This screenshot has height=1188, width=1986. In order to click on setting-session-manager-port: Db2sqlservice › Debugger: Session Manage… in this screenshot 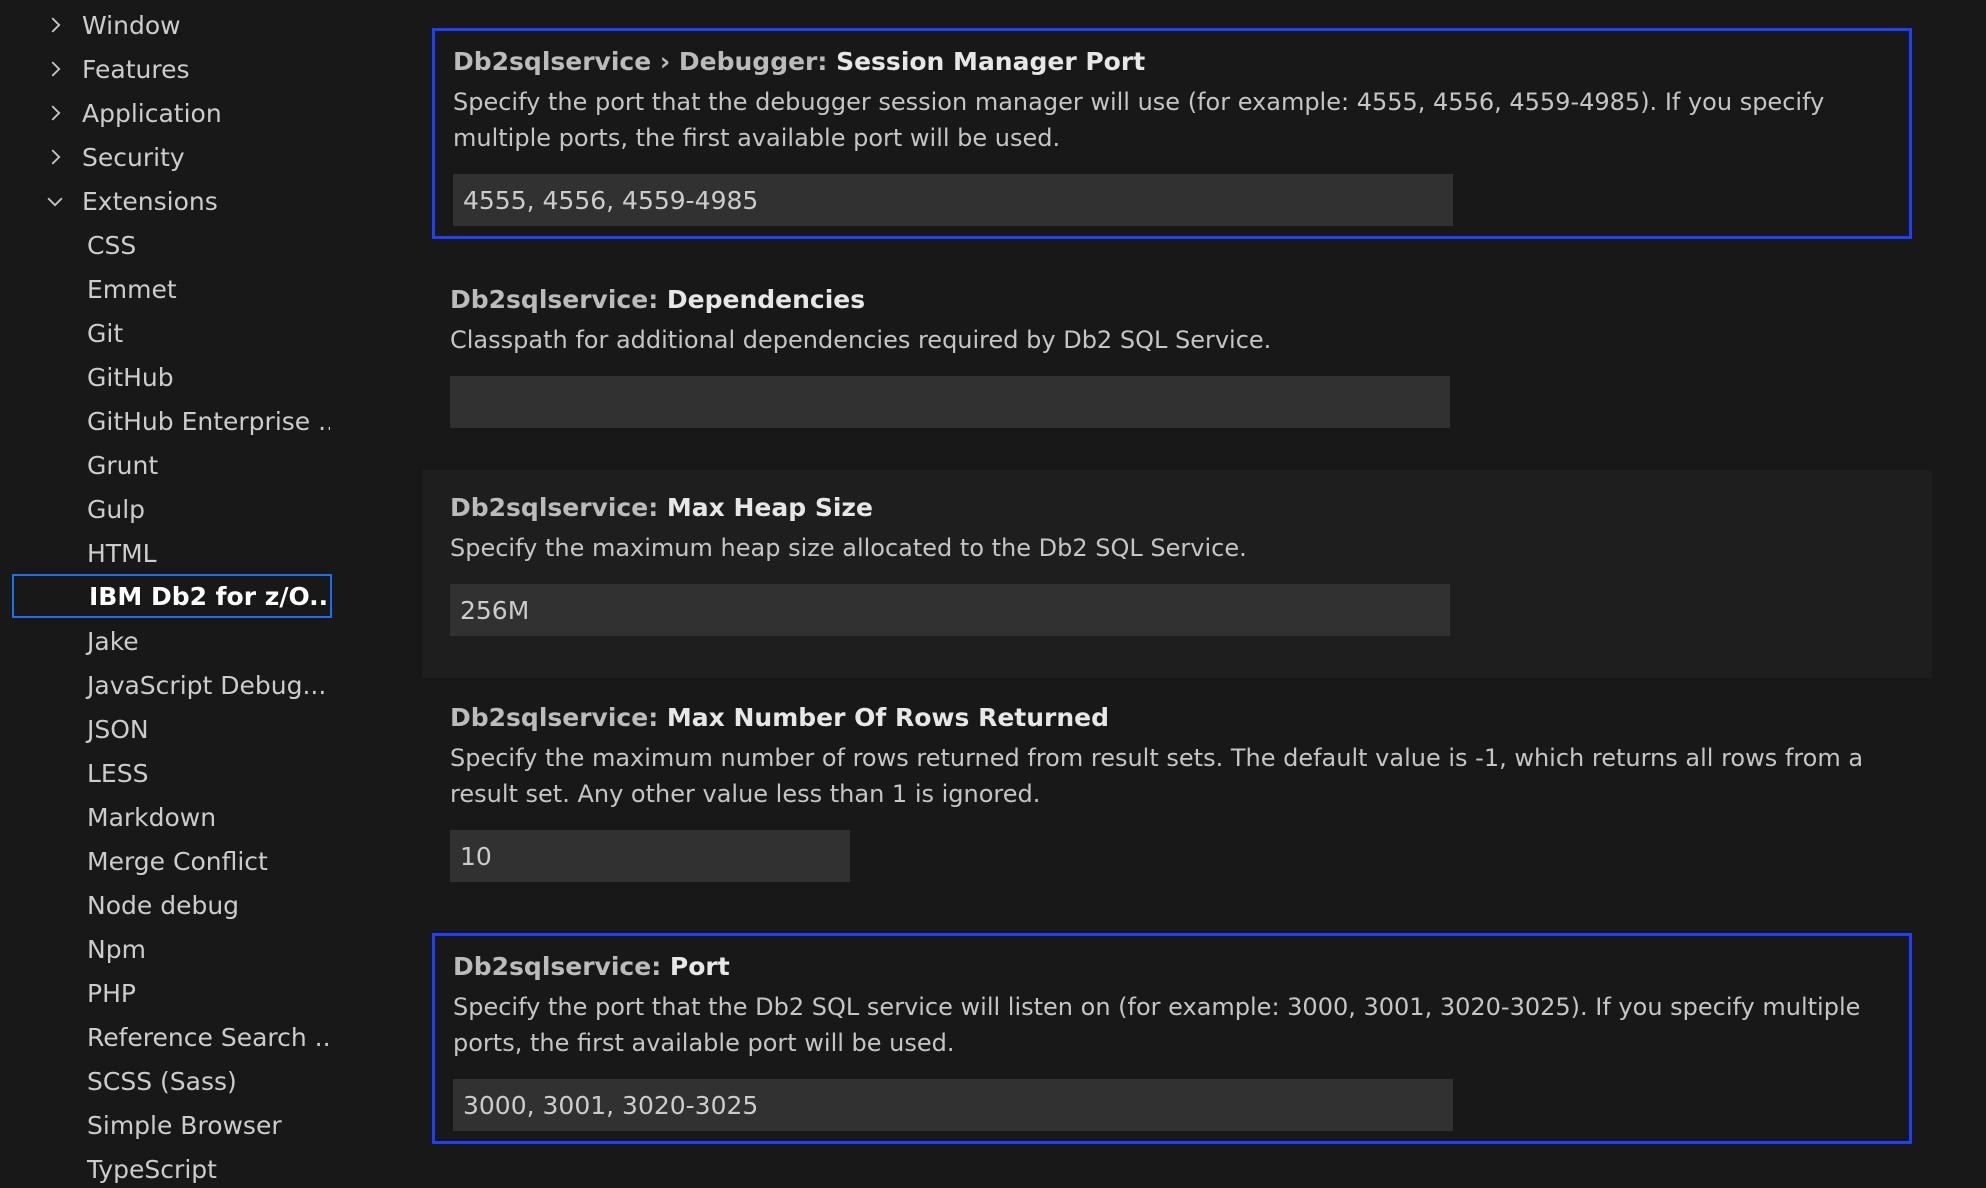, I will do `click(1172, 133)`.